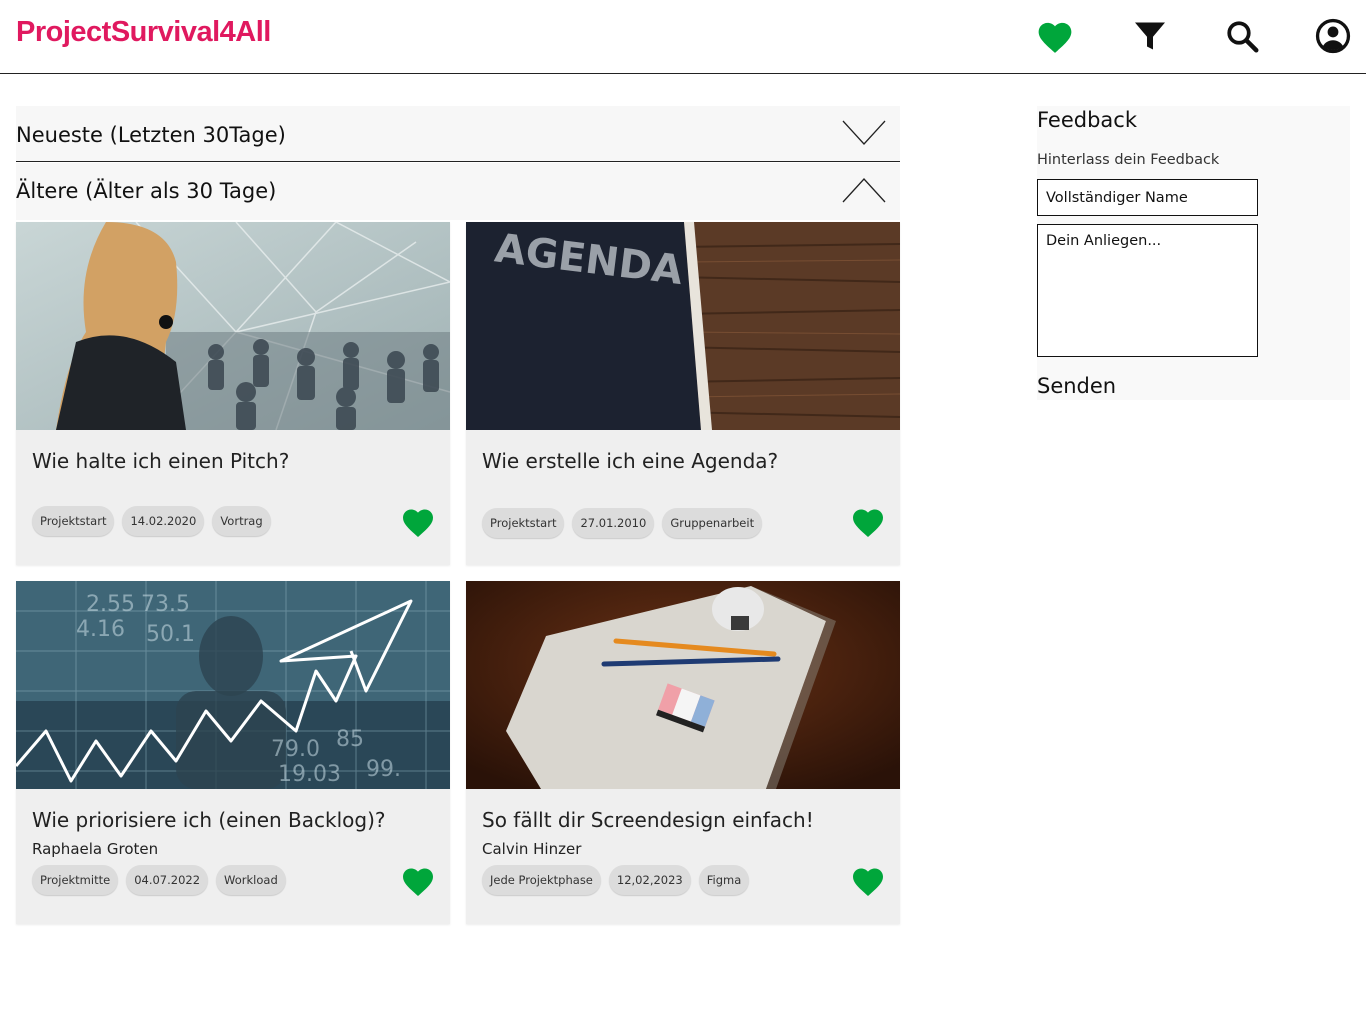 The height and width of the screenshot is (1024, 1366). I want to click on tag-date: 04.07.2022, so click(167, 880).